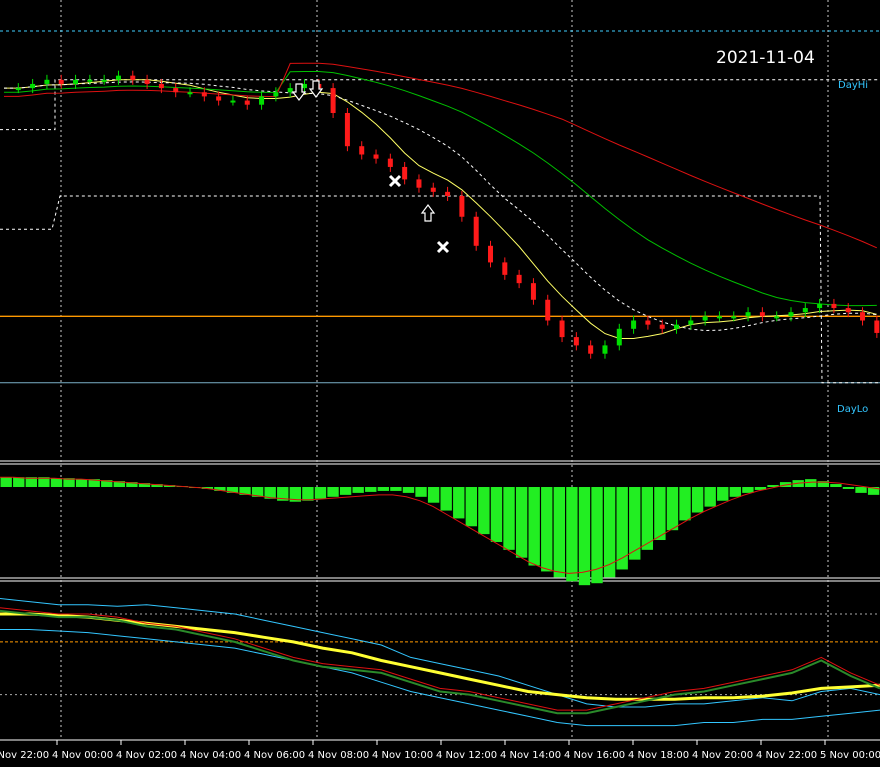 Image resolution: width=880 pixels, height=767 pixels. What do you see at coordinates (466, 755) in the screenshot?
I see `time-tick-label: 4 Nov 12:00` at bounding box center [466, 755].